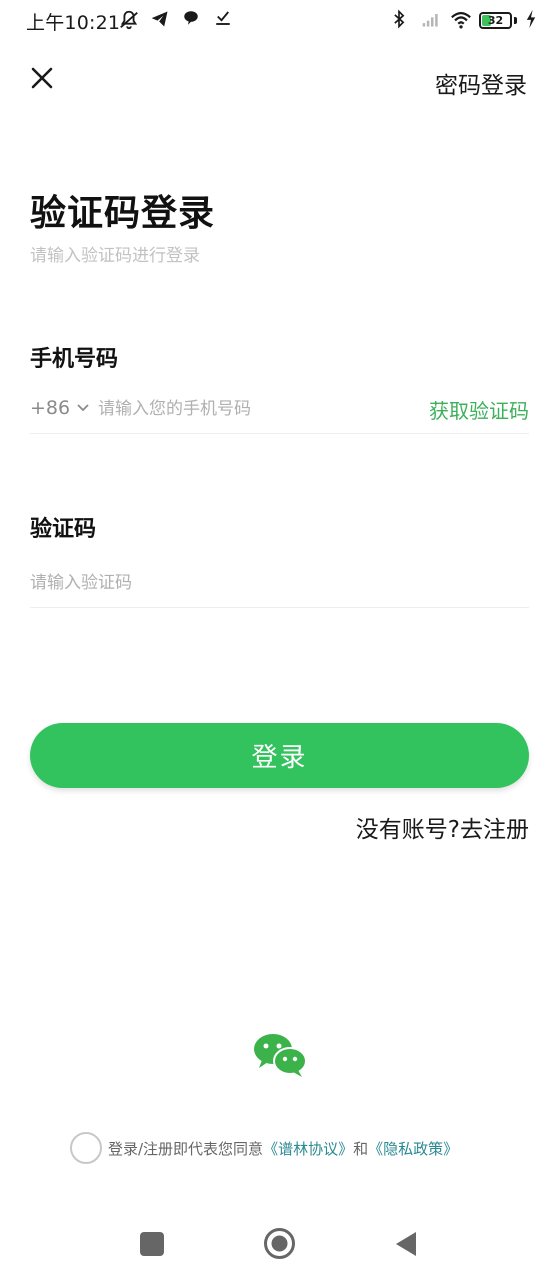 The image size is (559, 1280). Describe the element at coordinates (531, 20) in the screenshot. I see `charging-bolt-icon` at that location.